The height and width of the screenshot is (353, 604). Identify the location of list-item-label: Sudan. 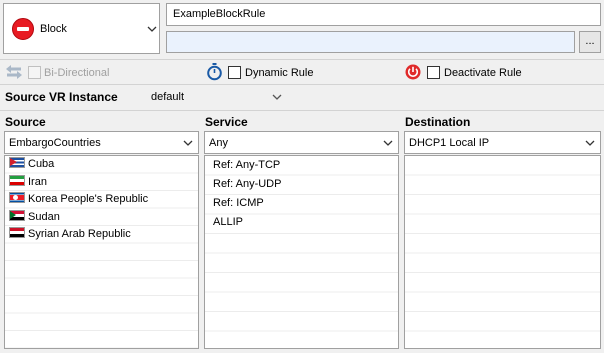
(44, 216).